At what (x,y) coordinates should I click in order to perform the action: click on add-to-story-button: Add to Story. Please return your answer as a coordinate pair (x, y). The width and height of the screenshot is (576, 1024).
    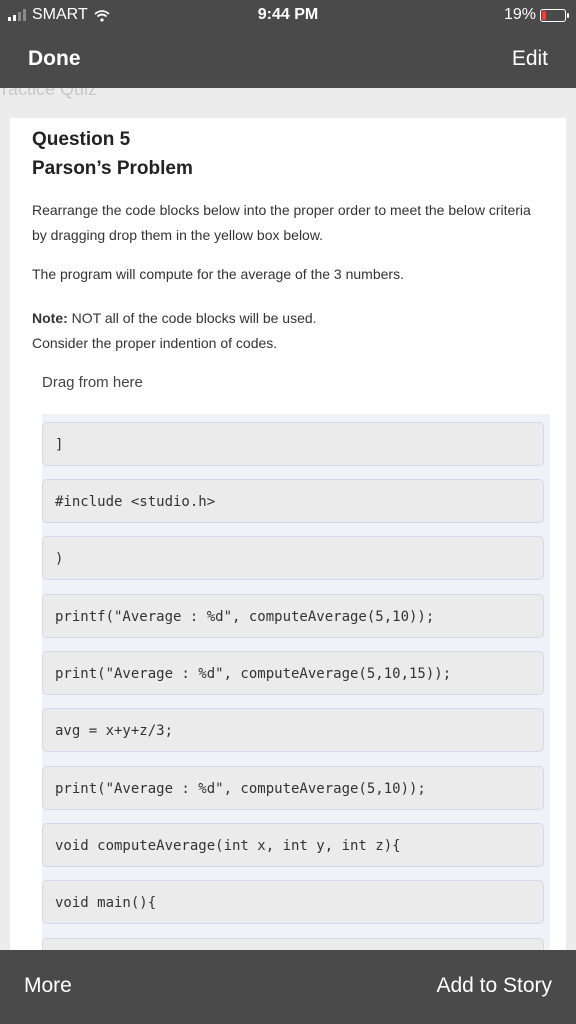
    Looking at the image, I should click on (494, 986).